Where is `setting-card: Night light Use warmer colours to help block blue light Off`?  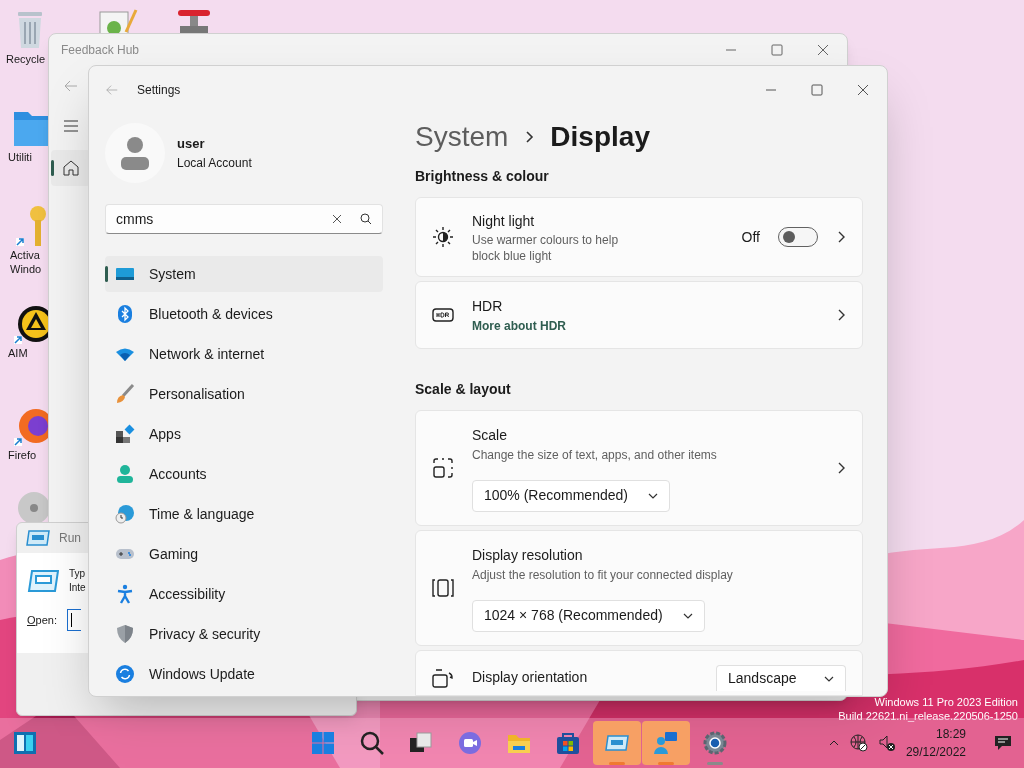 setting-card: Night light Use warmer colours to help block blue light Off is located at coordinates (639, 237).